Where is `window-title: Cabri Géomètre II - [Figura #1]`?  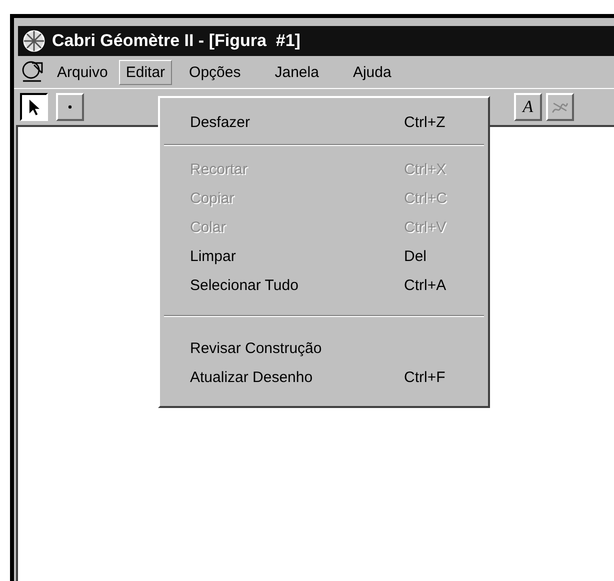
window-title: Cabri Géomètre II - [Figura #1] is located at coordinates (176, 41).